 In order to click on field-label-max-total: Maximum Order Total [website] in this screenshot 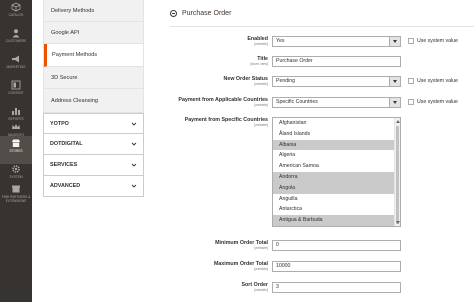, I will do `click(213, 266)`.